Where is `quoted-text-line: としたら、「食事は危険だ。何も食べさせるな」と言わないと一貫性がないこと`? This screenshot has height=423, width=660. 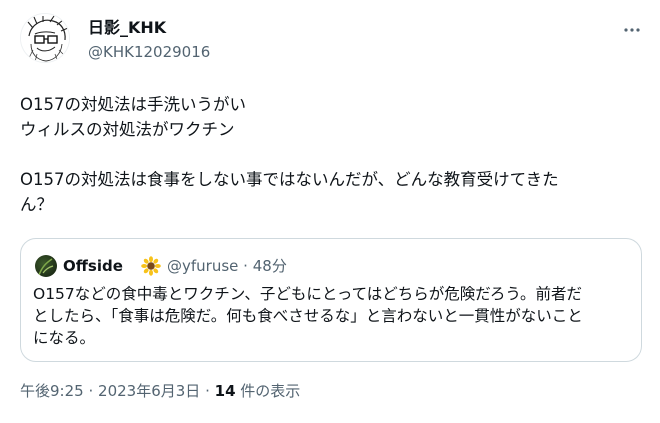 quoted-text-line: としたら、「食事は危険だ。何も食べさせるな」と言わないと一貫性がないこと is located at coordinates (308, 316).